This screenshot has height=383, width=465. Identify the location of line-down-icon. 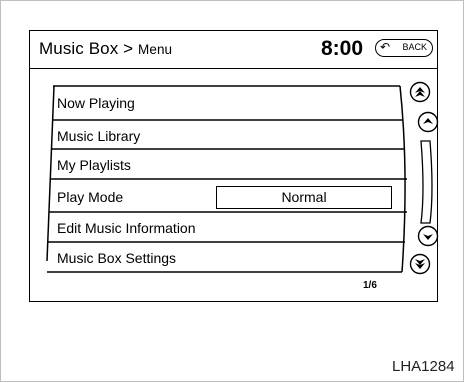
(428, 236).